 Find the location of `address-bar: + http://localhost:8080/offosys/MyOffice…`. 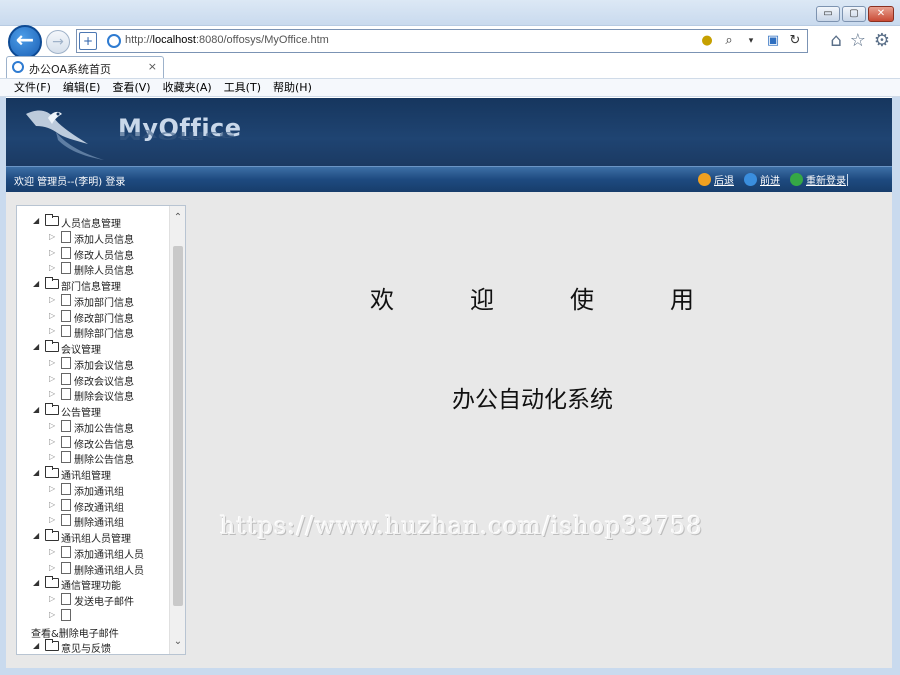

address-bar: + http://localhost:8080/offosys/MyOffice… is located at coordinates (442, 41).